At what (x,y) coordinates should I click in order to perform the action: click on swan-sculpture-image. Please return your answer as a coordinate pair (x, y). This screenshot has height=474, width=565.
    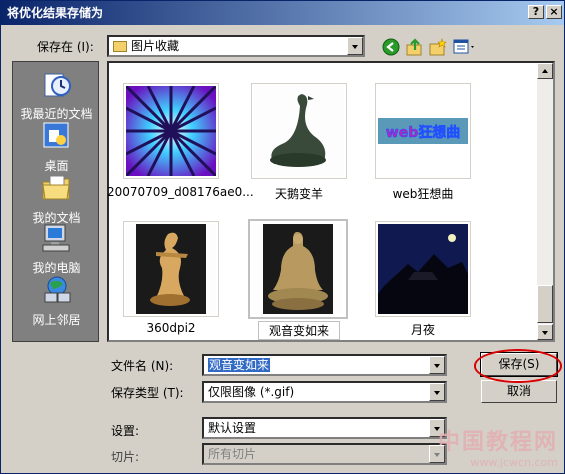
    Looking at the image, I should click on (299, 131).